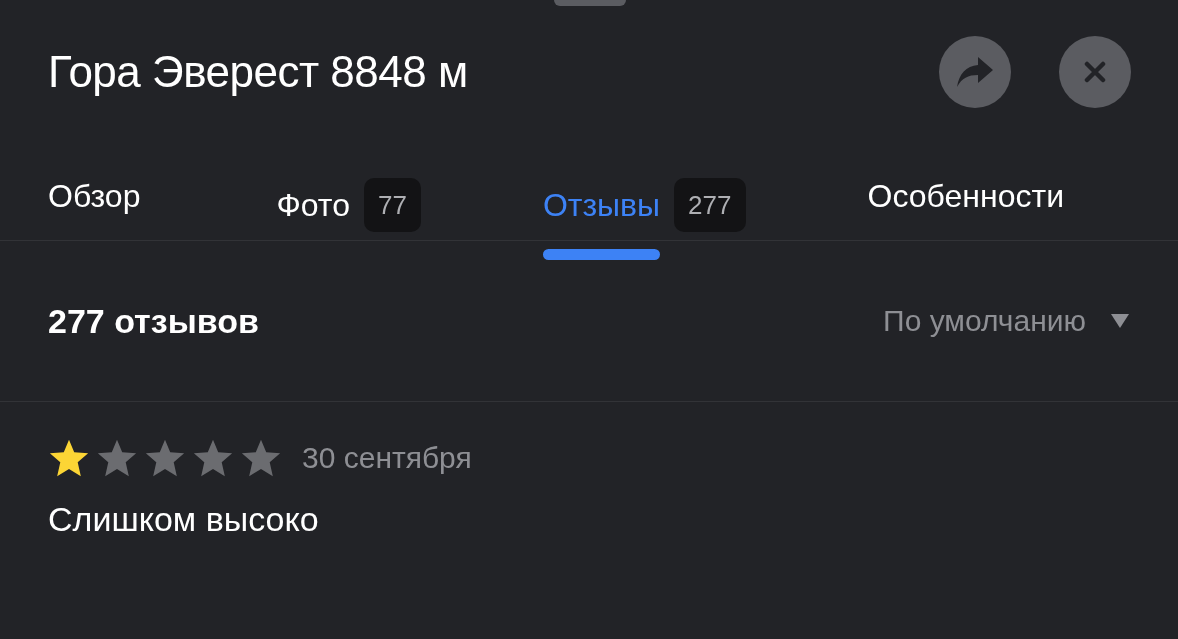 The width and height of the screenshot is (1178, 639). Describe the element at coordinates (972, 196) in the screenshot. I see `tab: Особенности` at that location.